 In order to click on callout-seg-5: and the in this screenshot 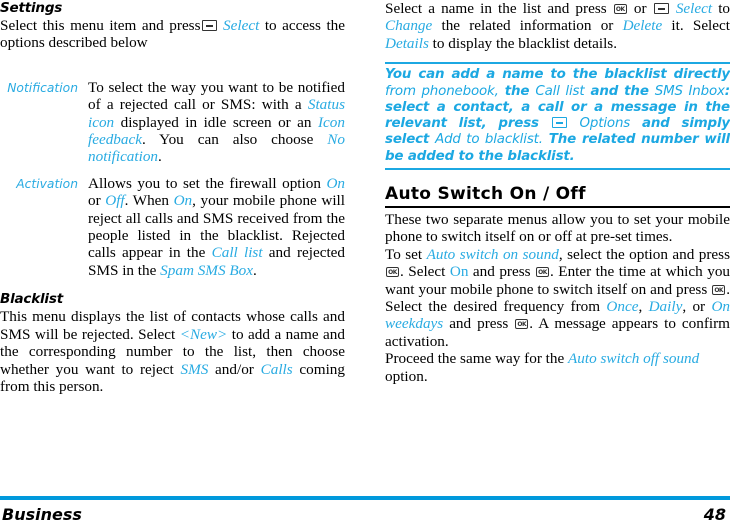, I will do `click(619, 91)`.